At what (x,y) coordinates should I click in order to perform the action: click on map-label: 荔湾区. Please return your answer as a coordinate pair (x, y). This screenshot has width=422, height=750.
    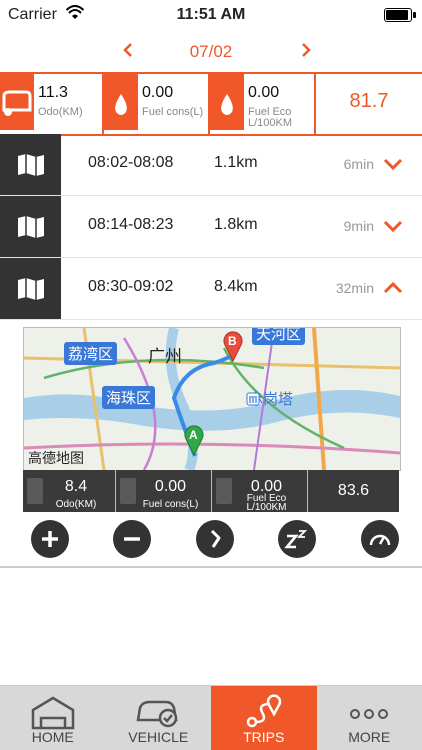
    Looking at the image, I should click on (91, 353).